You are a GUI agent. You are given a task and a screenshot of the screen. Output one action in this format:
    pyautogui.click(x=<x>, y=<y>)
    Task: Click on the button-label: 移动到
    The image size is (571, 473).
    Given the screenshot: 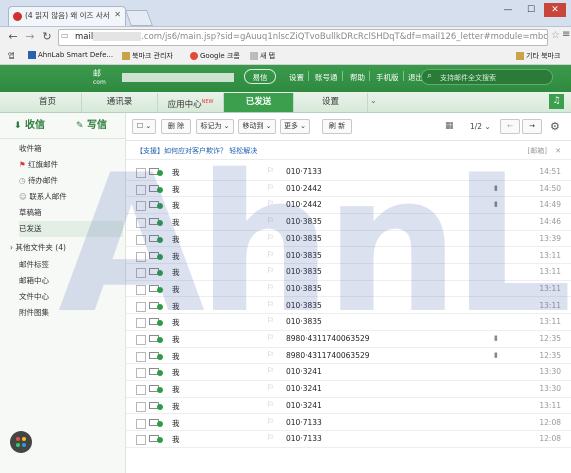 What is the action you would take?
    pyautogui.click(x=253, y=126)
    